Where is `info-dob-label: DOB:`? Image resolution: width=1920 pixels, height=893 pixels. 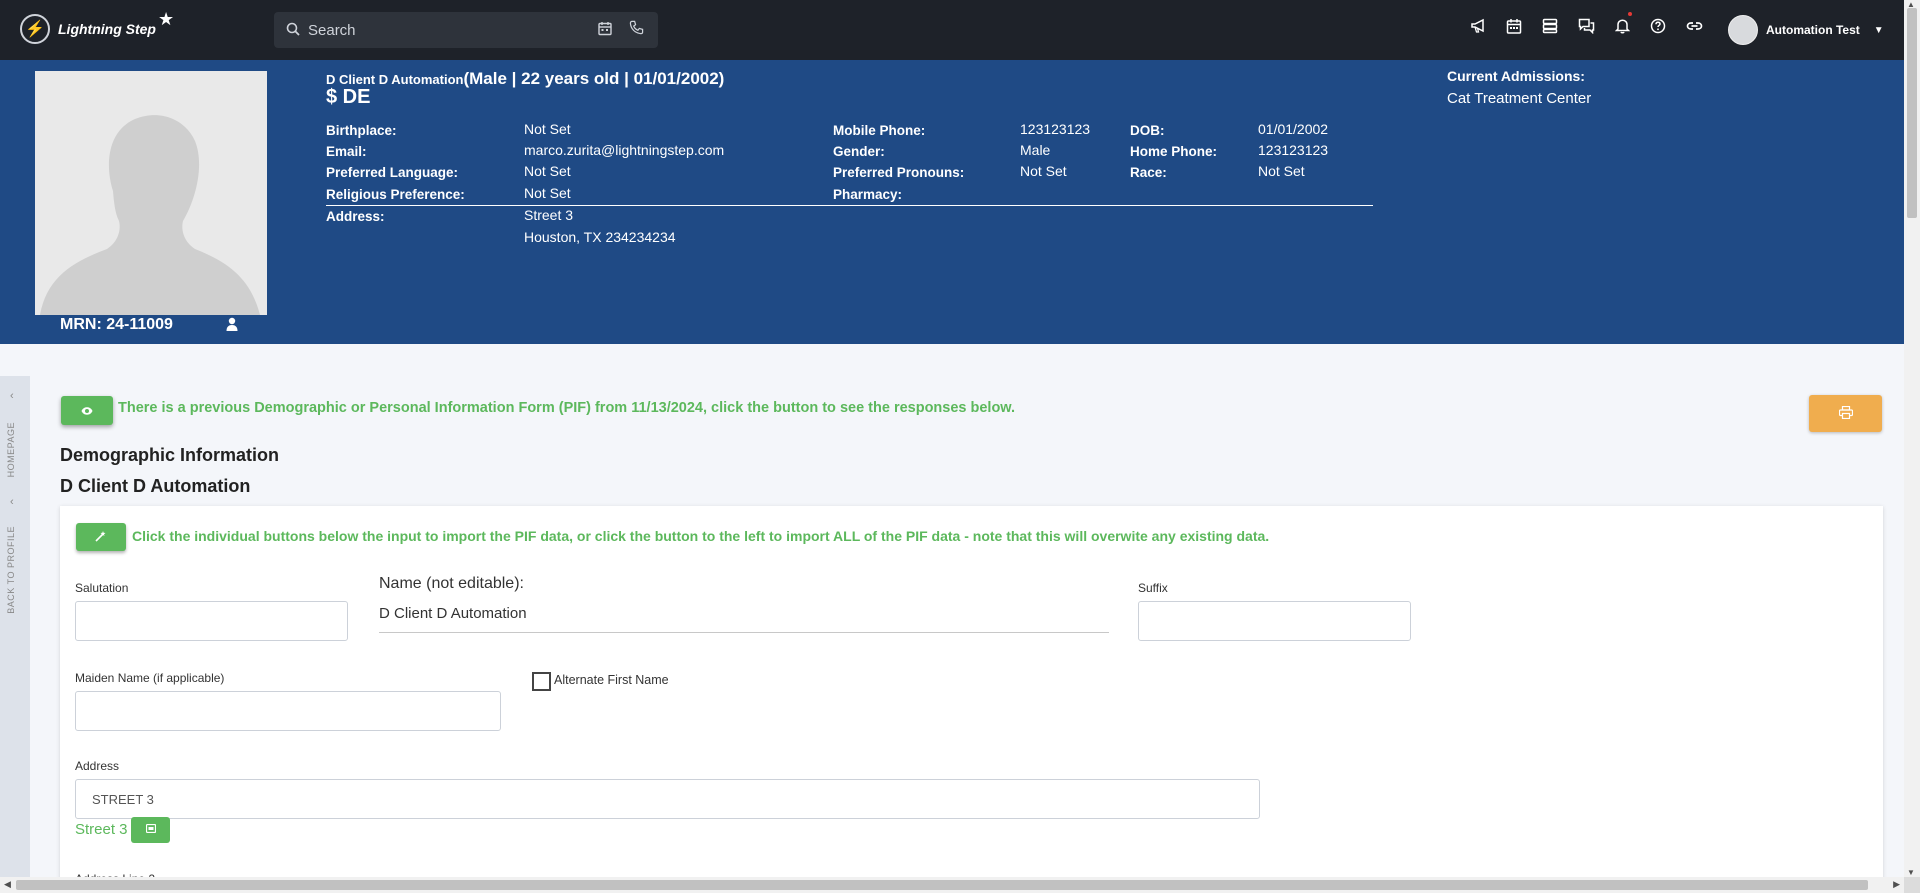 info-dob-label: DOB: is located at coordinates (1147, 130).